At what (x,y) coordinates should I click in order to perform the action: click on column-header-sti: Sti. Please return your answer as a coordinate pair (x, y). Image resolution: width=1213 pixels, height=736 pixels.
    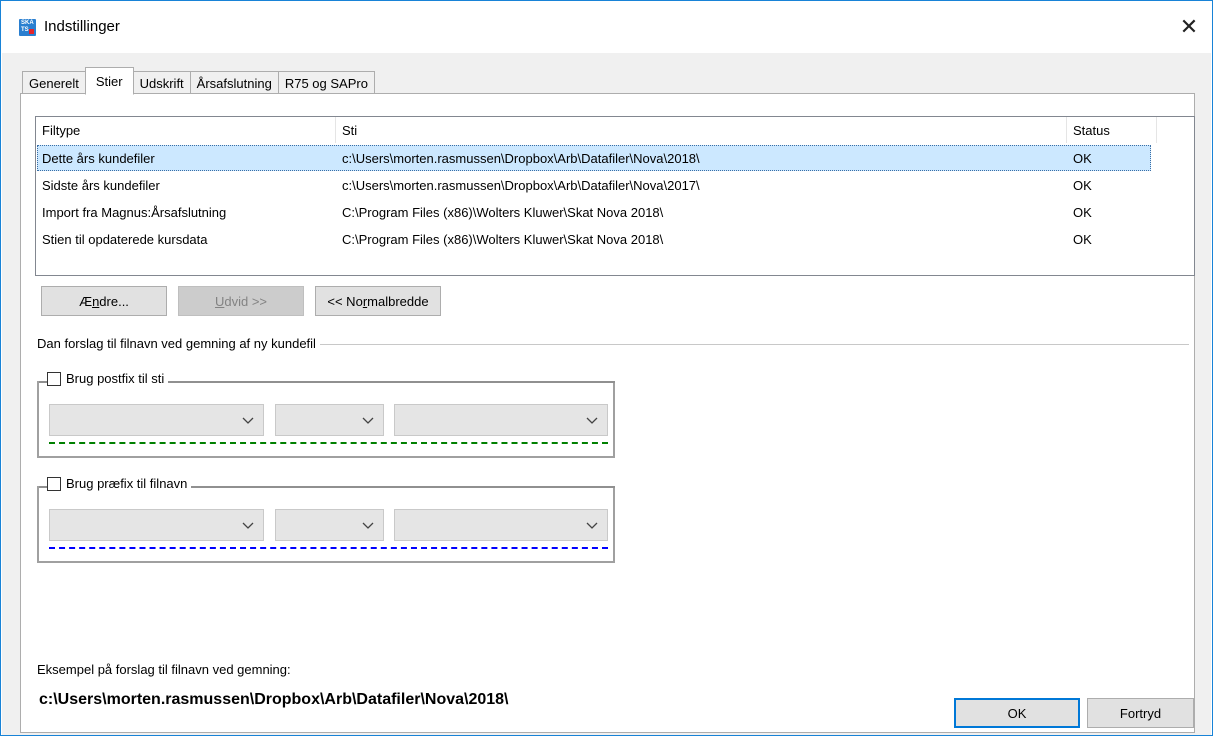
    Looking at the image, I should click on (701, 130).